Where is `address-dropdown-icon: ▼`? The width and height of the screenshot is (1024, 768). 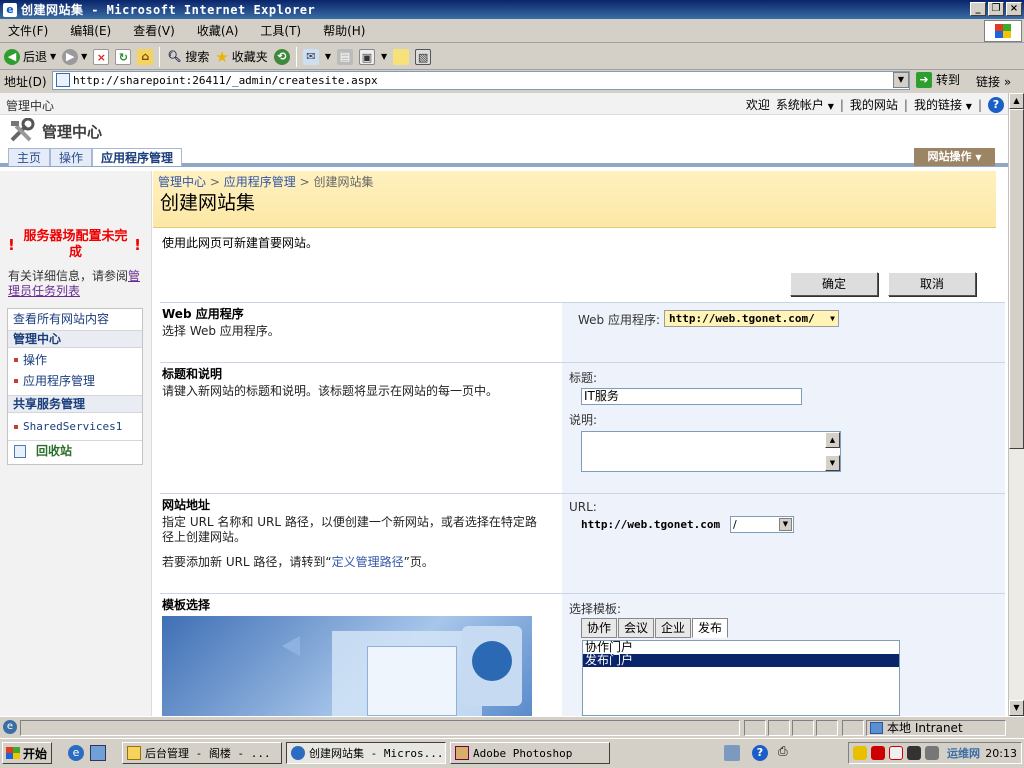 address-dropdown-icon: ▼ is located at coordinates (901, 80).